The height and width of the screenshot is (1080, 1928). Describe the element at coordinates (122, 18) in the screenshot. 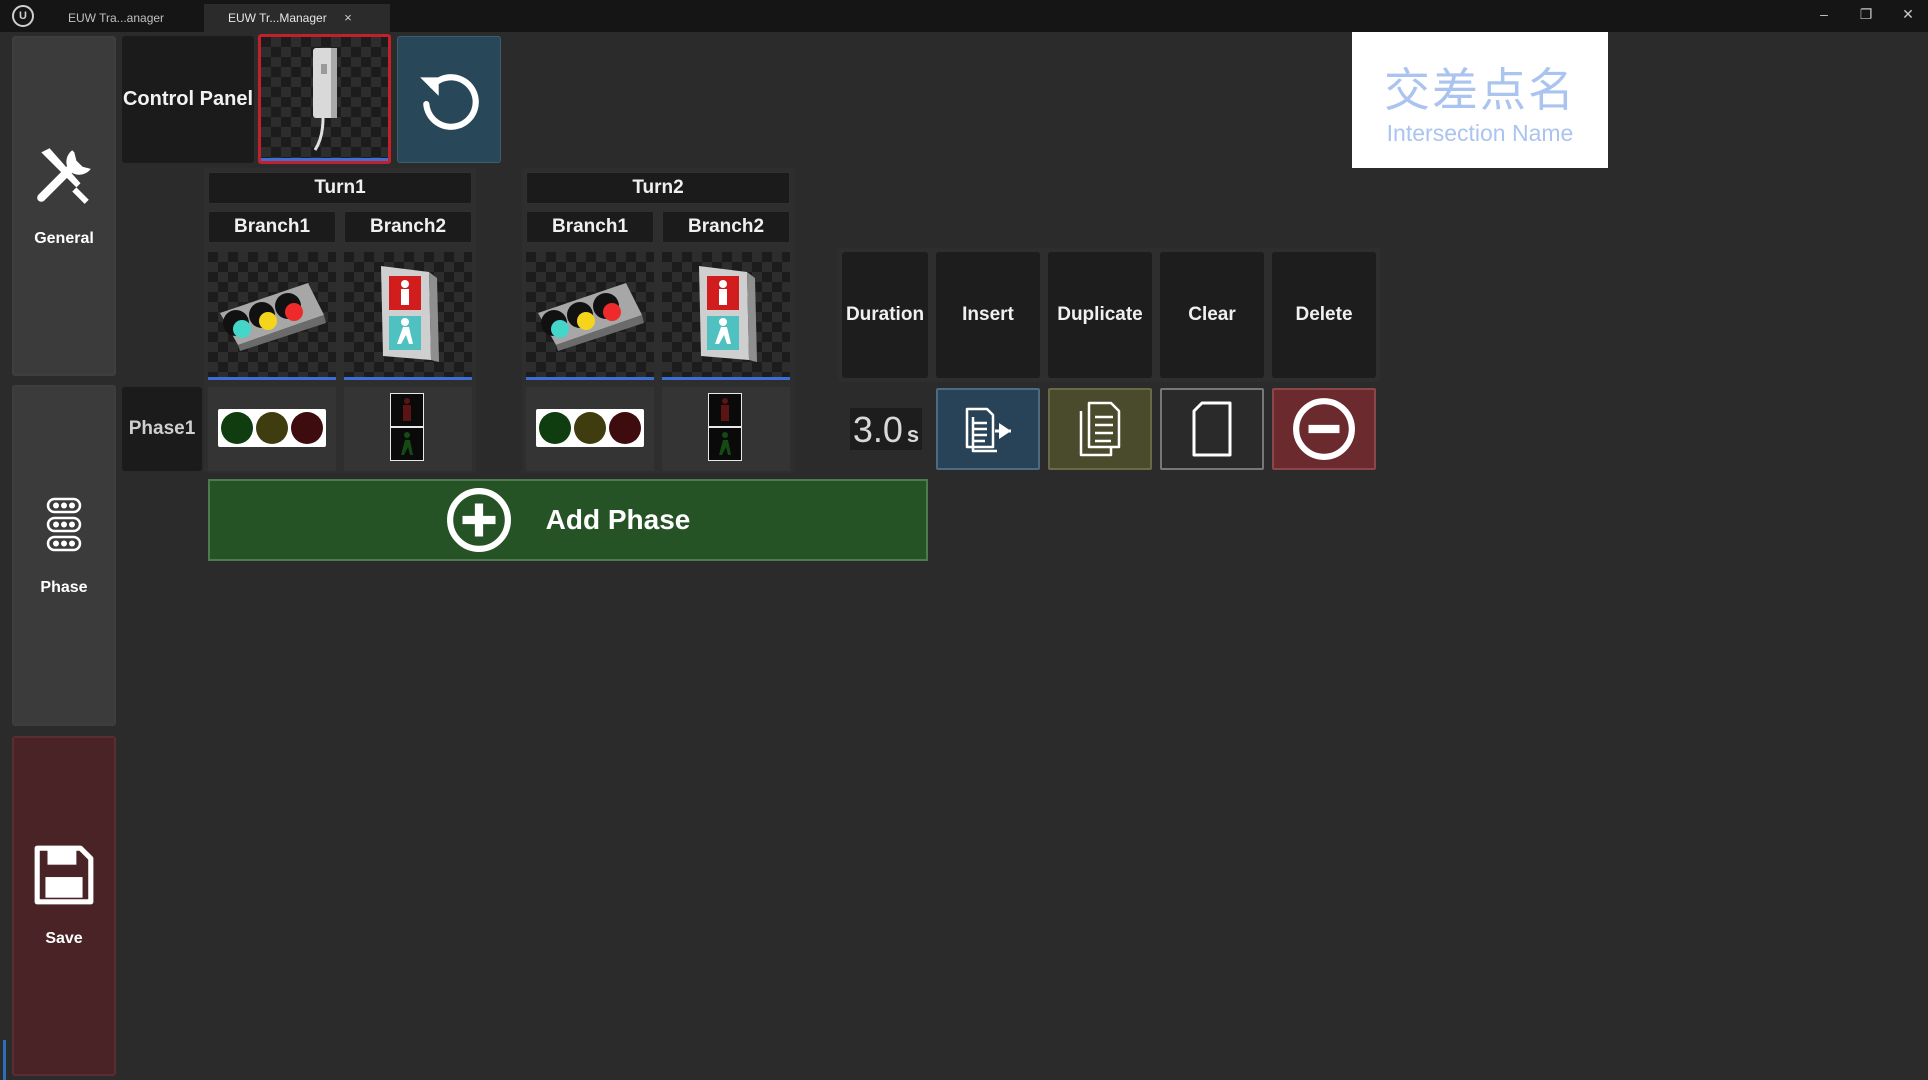

I see `tab-euw-traffic-manager-1: EUW Tra...anager` at that location.